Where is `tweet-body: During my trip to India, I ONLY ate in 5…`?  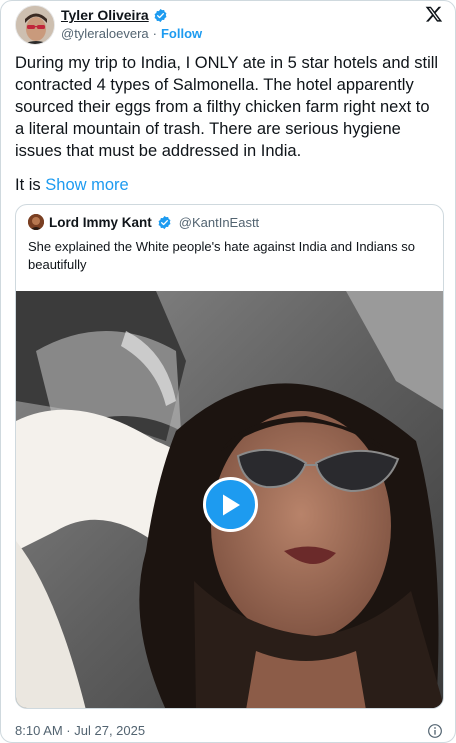 tweet-body: During my trip to India, I ONLY ate in 5… is located at coordinates (227, 107).